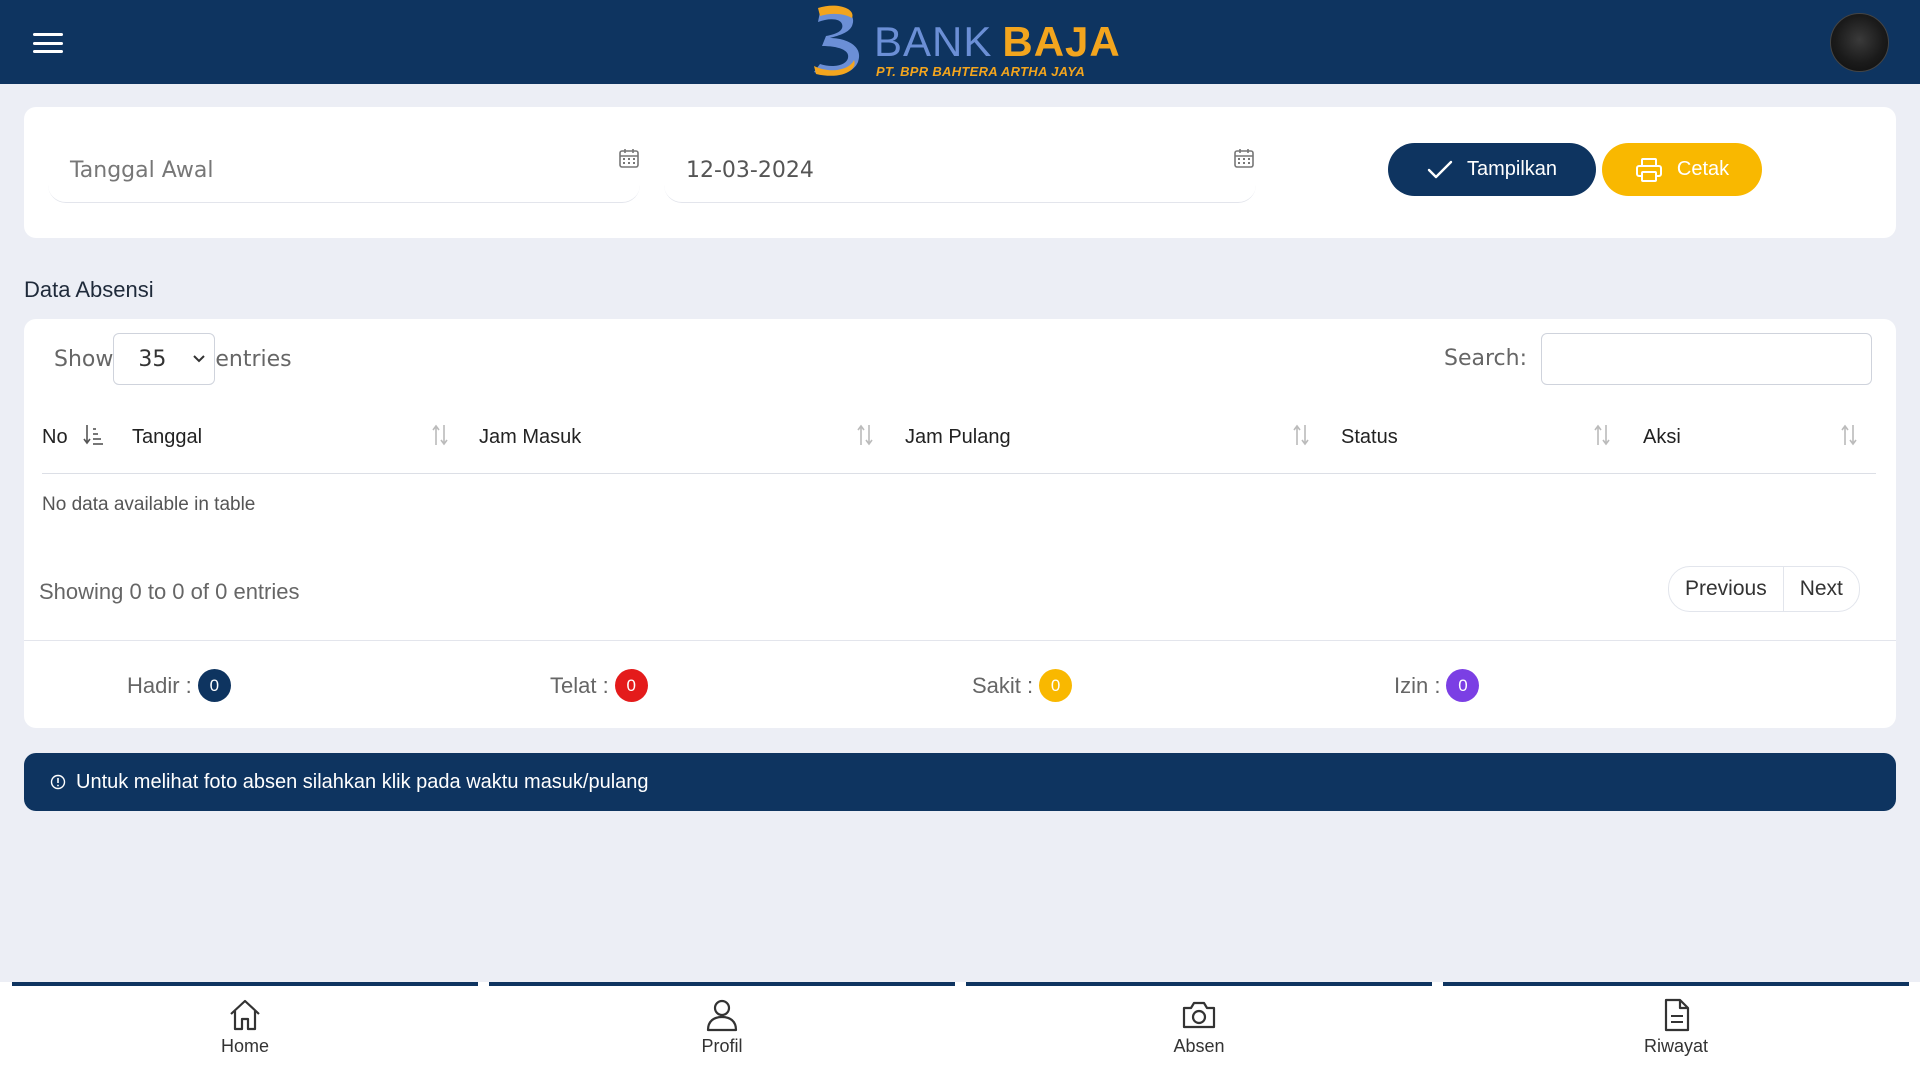  Describe the element at coordinates (960, 1025) in the screenshot. I see `bottom-navigation: Home Profil Absen Riwayat` at that location.